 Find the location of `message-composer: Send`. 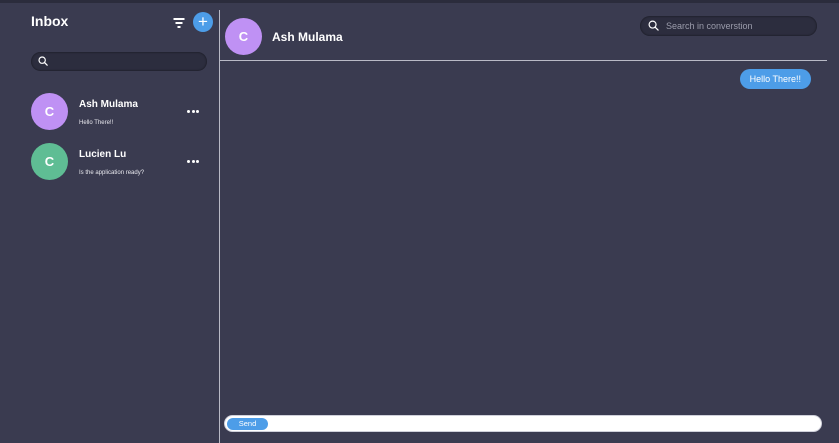

message-composer: Send is located at coordinates (523, 423).